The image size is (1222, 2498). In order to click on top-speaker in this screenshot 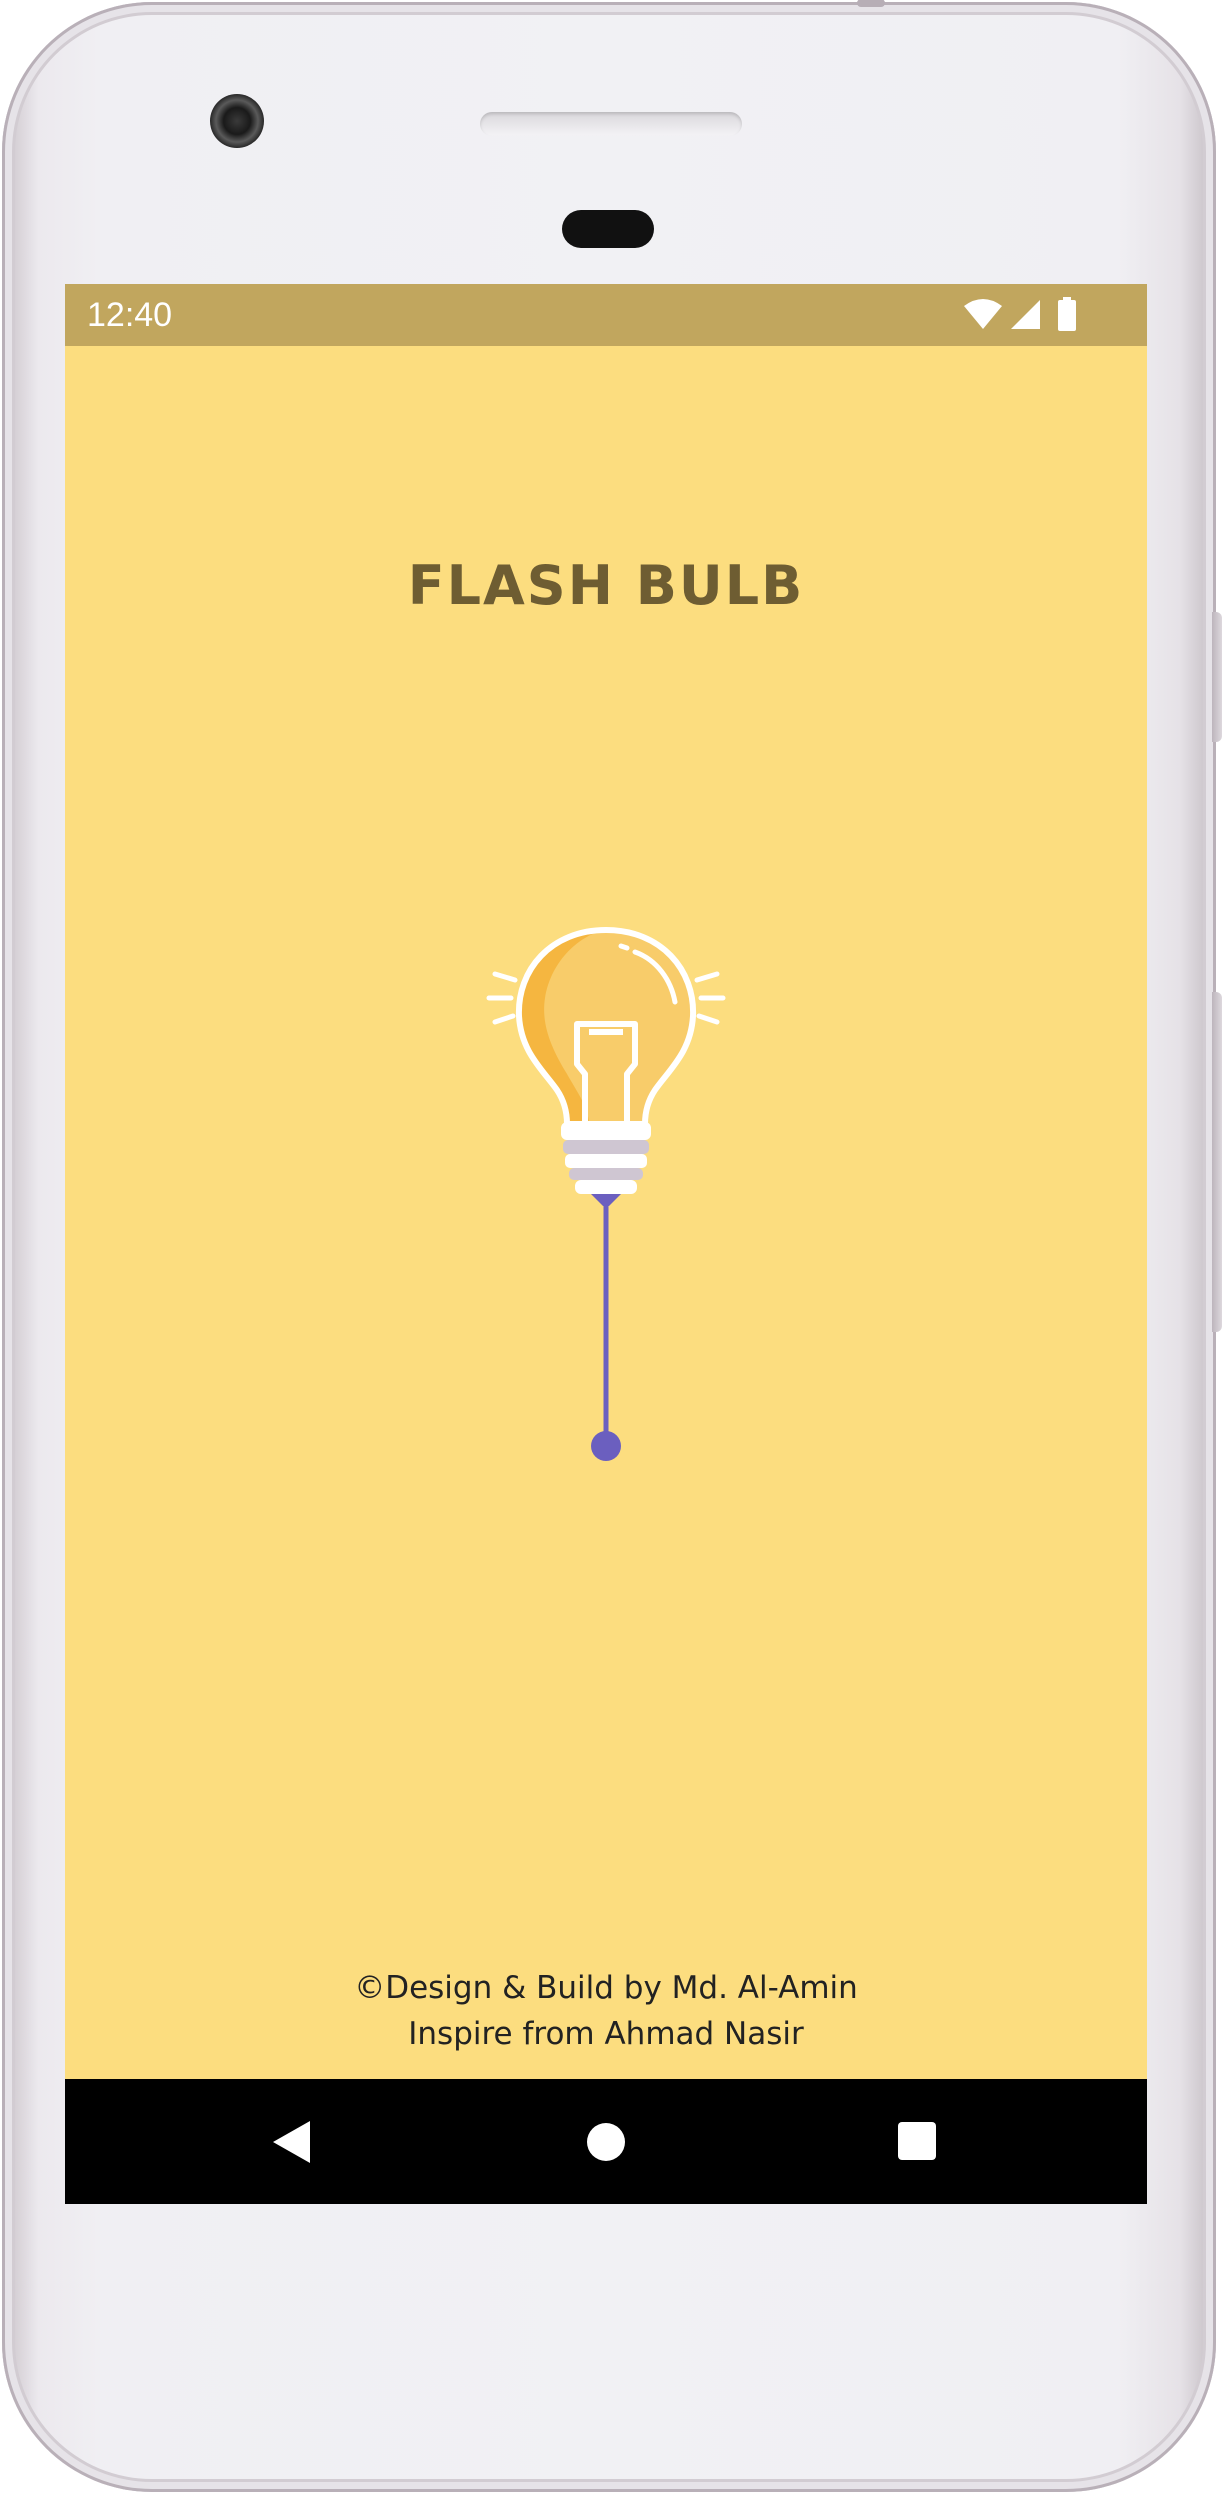, I will do `click(611, 124)`.